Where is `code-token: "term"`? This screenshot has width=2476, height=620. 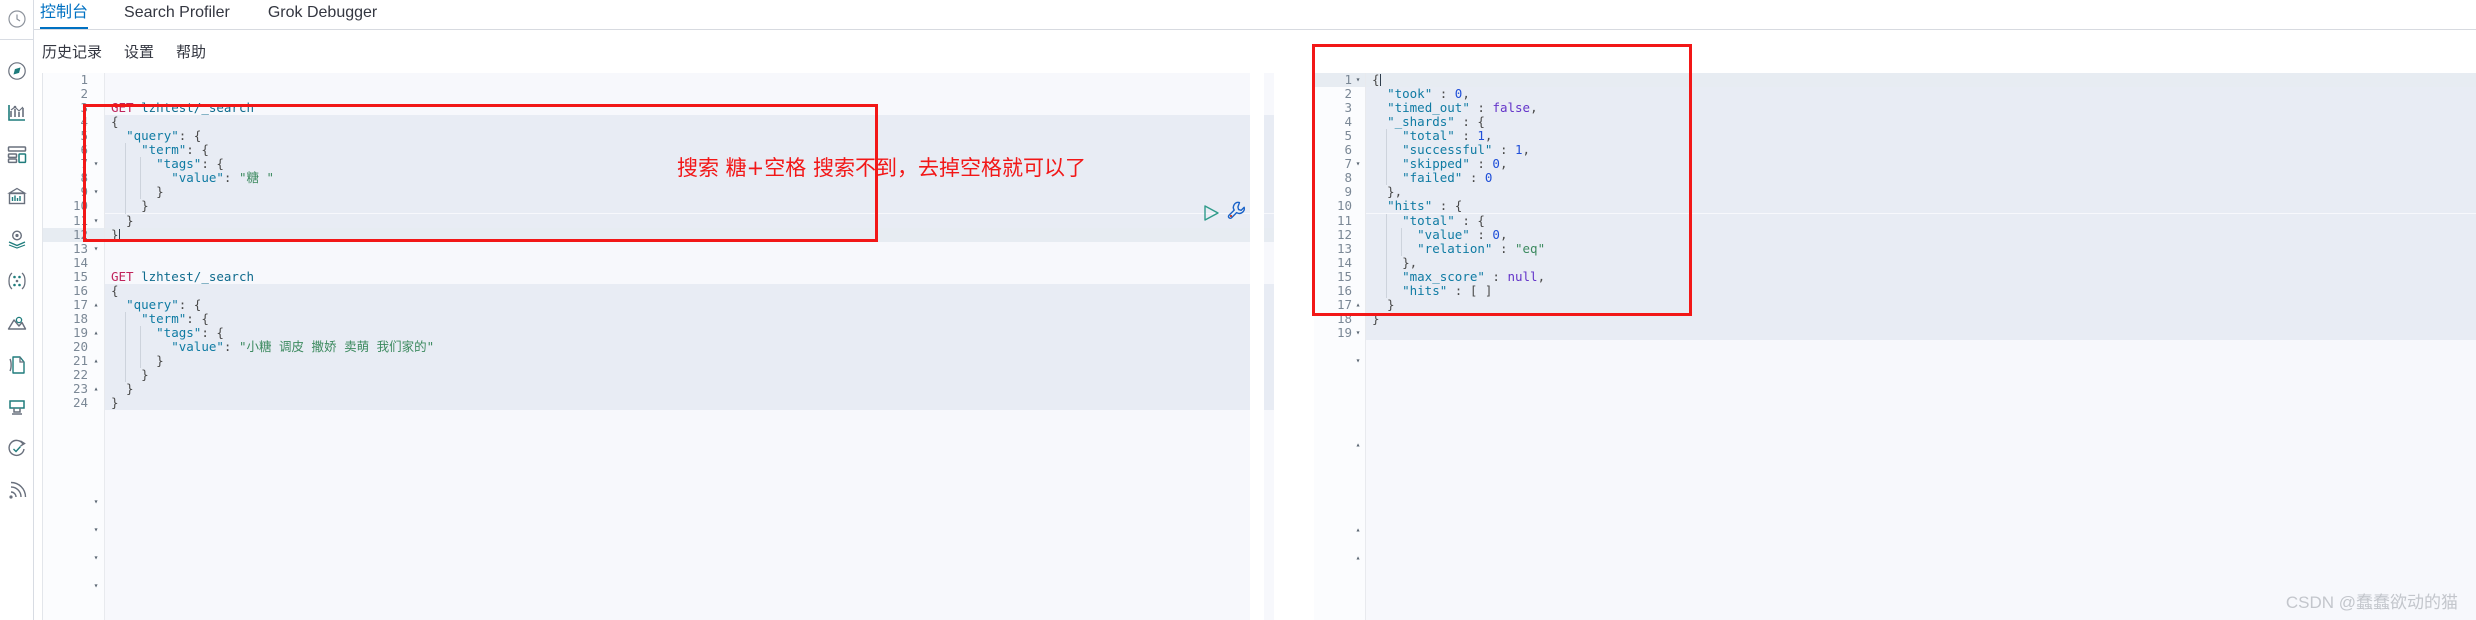
code-token: "term" is located at coordinates (164, 150).